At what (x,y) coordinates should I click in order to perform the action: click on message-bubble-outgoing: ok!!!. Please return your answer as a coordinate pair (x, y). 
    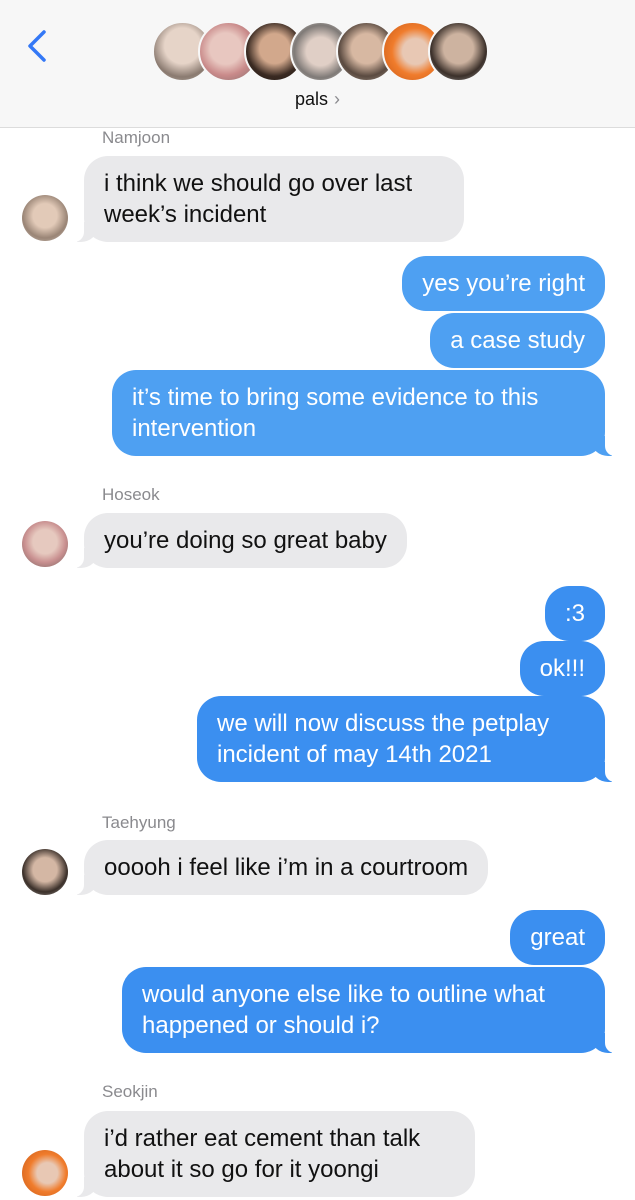
    Looking at the image, I should click on (562, 668).